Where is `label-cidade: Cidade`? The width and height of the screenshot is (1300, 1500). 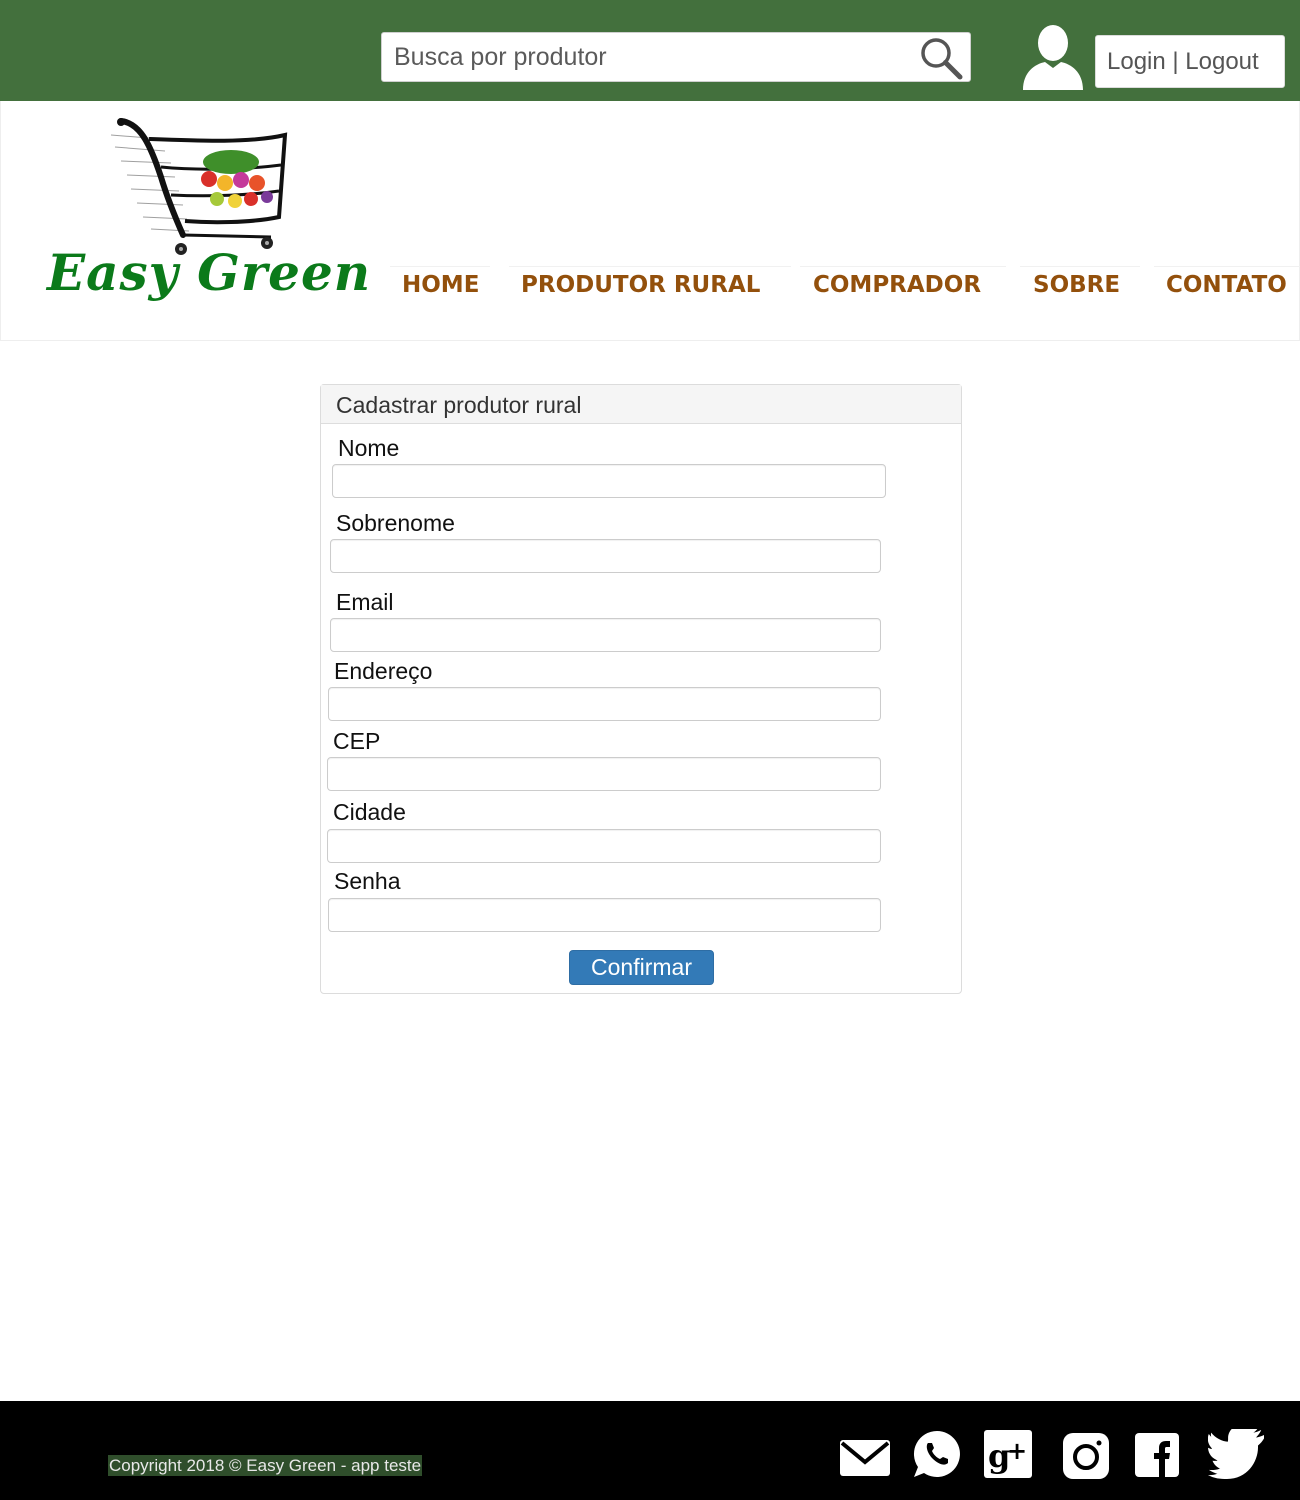
label-cidade: Cidade is located at coordinates (369, 812).